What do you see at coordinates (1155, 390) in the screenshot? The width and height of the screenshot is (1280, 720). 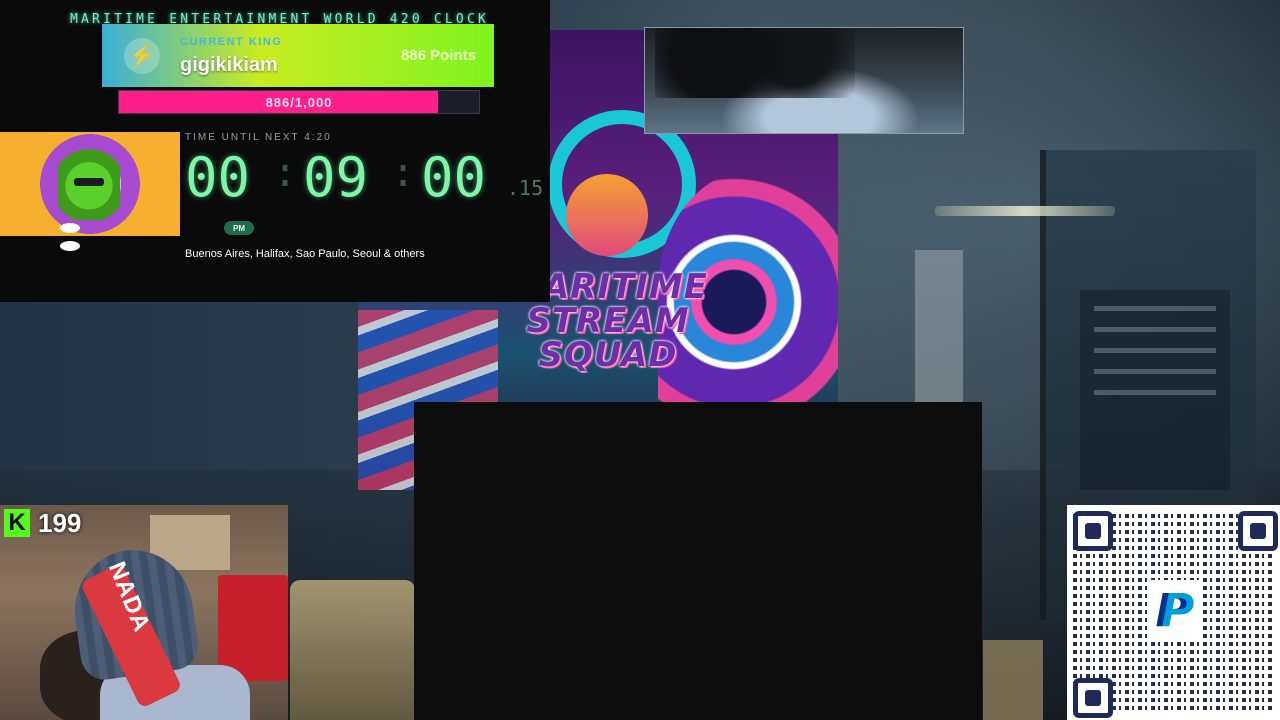 I see `scene-hours-sign` at bounding box center [1155, 390].